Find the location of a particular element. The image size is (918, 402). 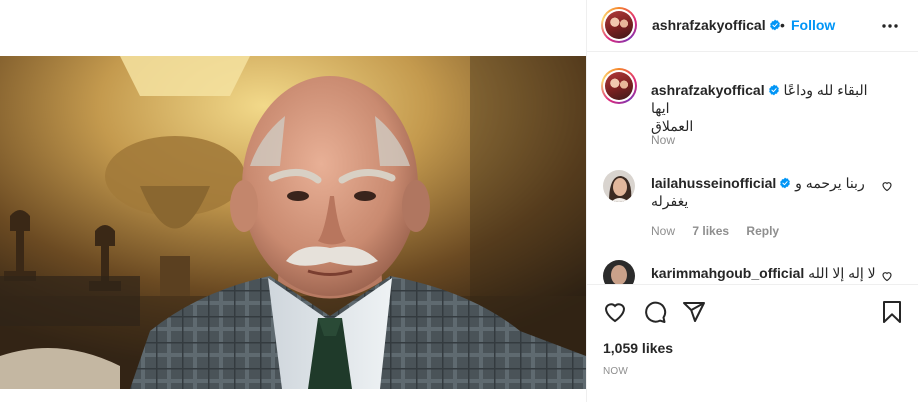

comment-line-2: يغفرله is located at coordinates (670, 201).